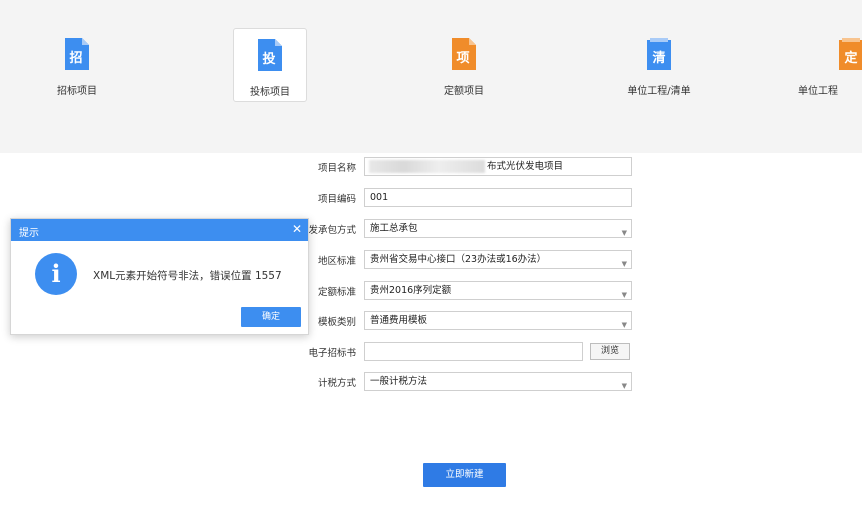  What do you see at coordinates (498, 381) in the screenshot?
I see `tax-method-select: 一般计税方法 ▼` at bounding box center [498, 381].